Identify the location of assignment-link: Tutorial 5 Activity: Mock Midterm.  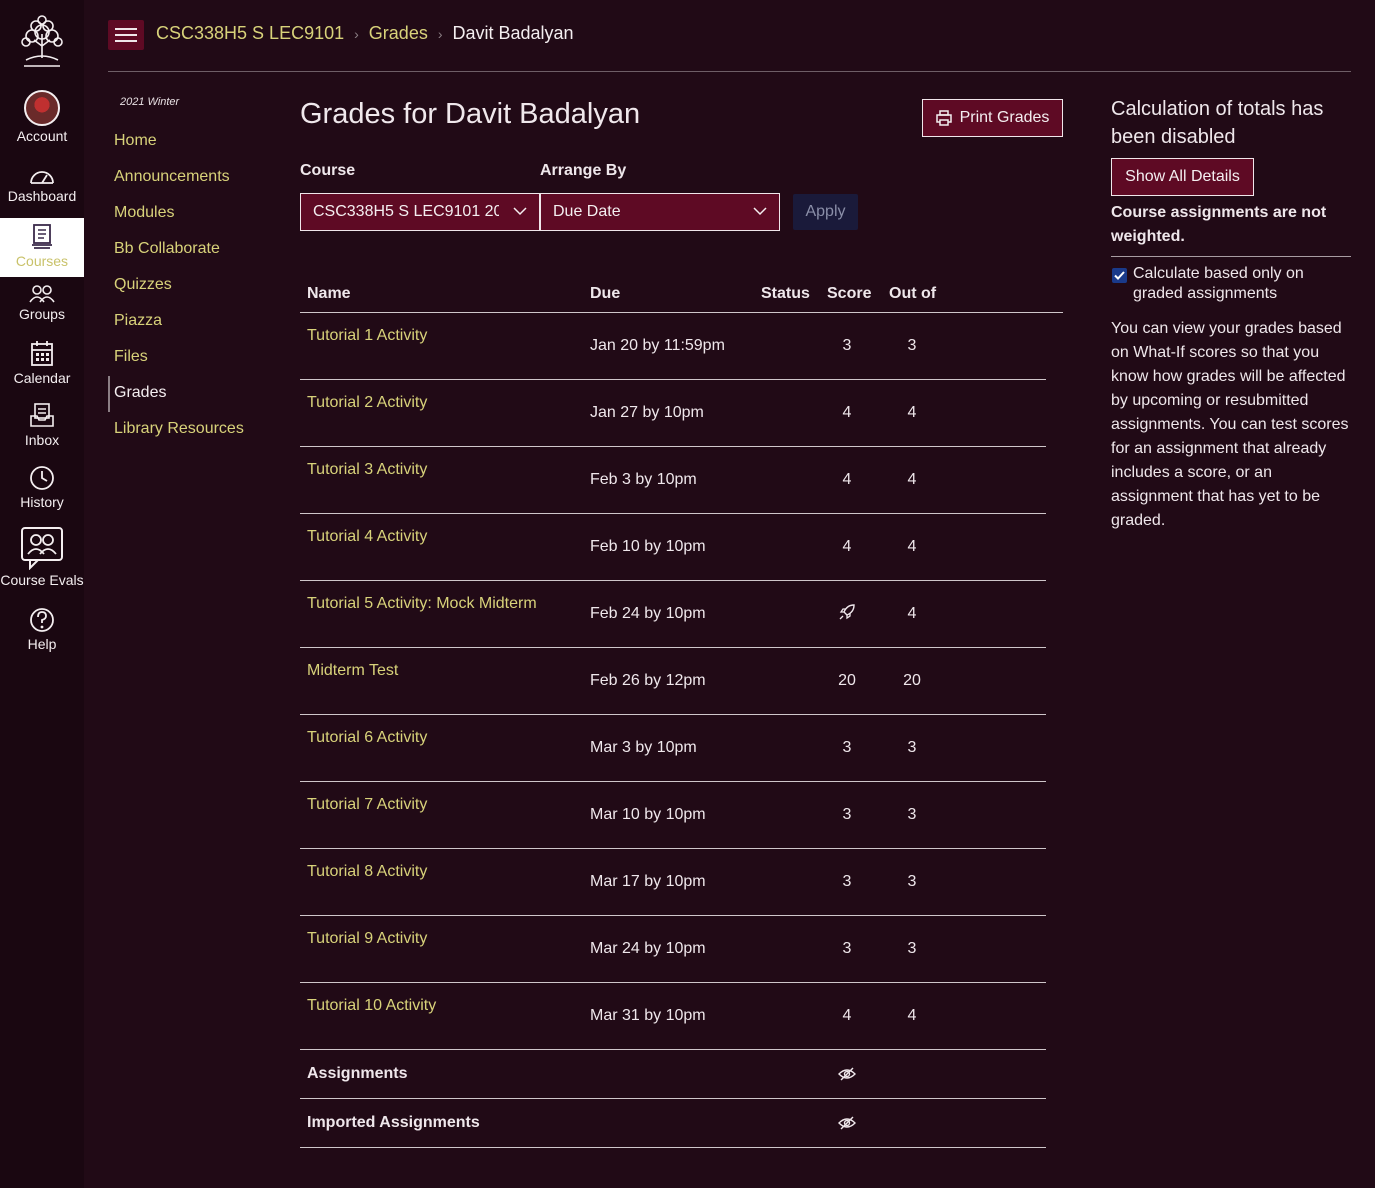
(422, 604).